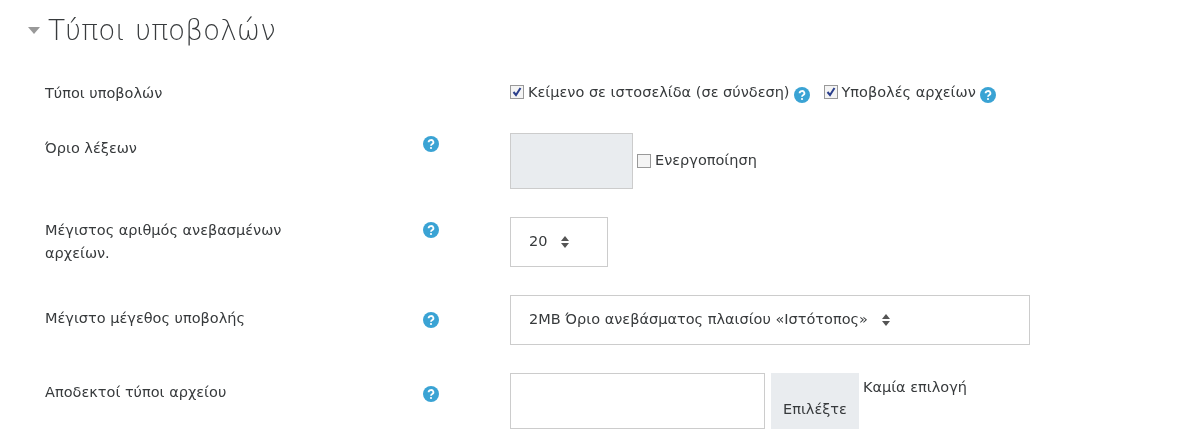  Describe the element at coordinates (538, 241) in the screenshot. I see `select-value: 20` at that location.